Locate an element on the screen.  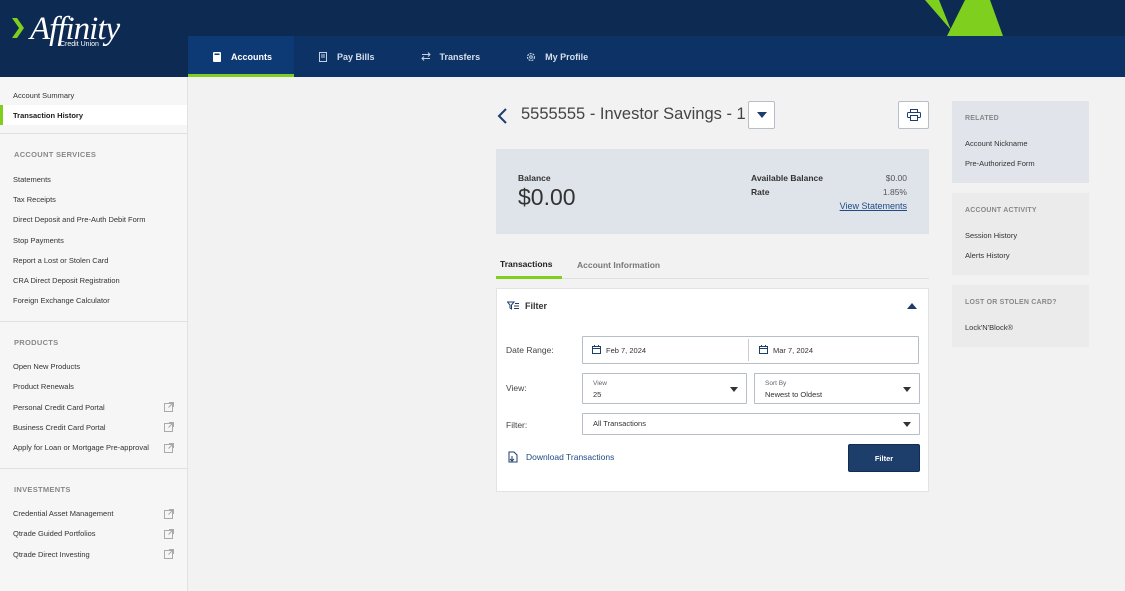
brand-subtitle: Credit Union is located at coordinates (79, 44).